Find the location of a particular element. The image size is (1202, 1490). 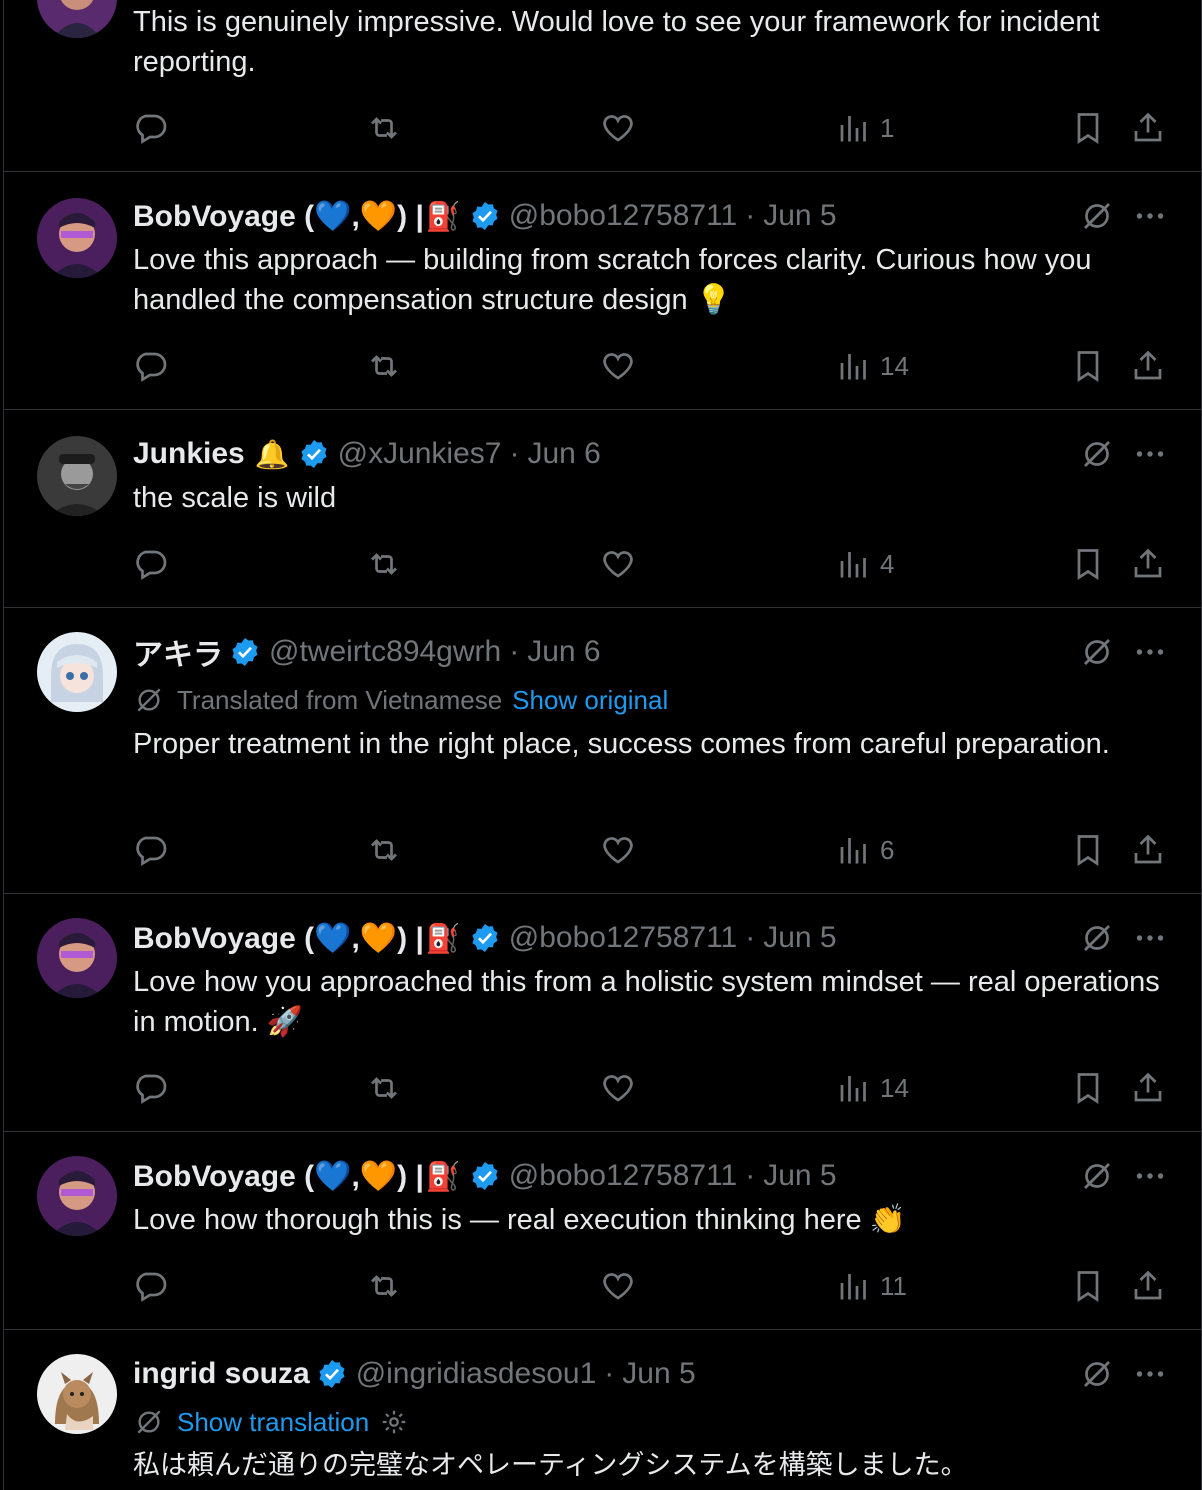

show-translation-link: Show translation is located at coordinates (273, 1422).